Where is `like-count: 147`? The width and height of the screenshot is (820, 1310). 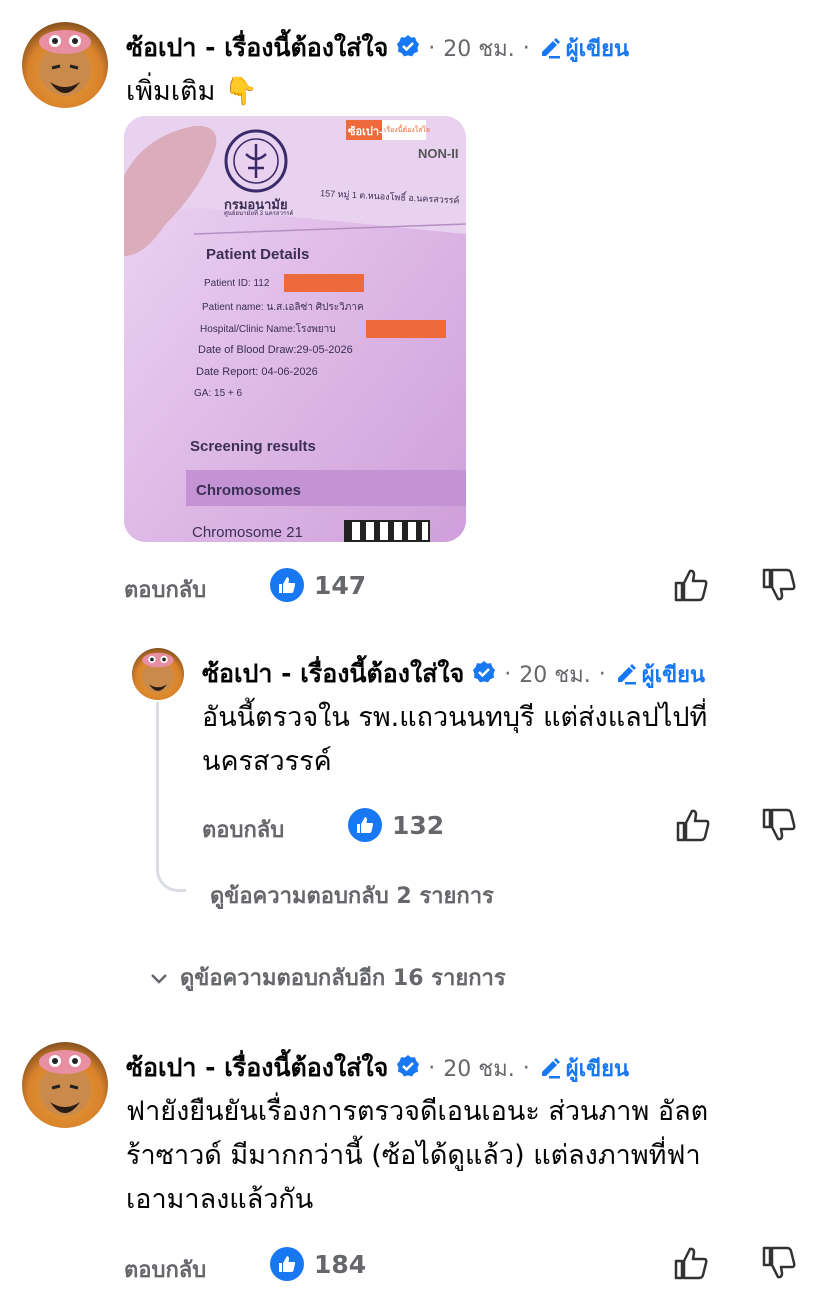
like-count: 147 is located at coordinates (318, 585).